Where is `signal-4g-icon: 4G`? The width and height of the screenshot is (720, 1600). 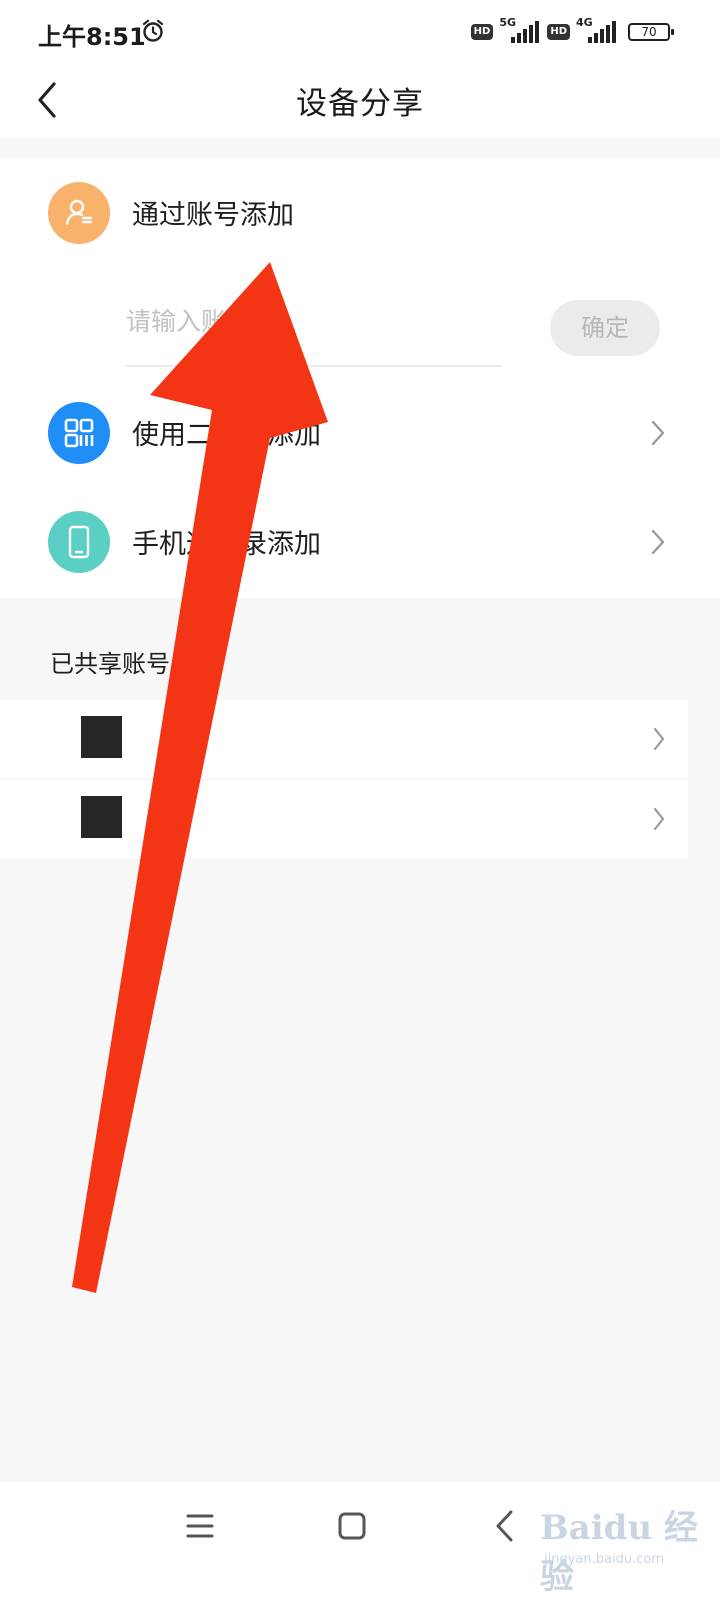
signal-4g-icon: 4G is located at coordinates (597, 30).